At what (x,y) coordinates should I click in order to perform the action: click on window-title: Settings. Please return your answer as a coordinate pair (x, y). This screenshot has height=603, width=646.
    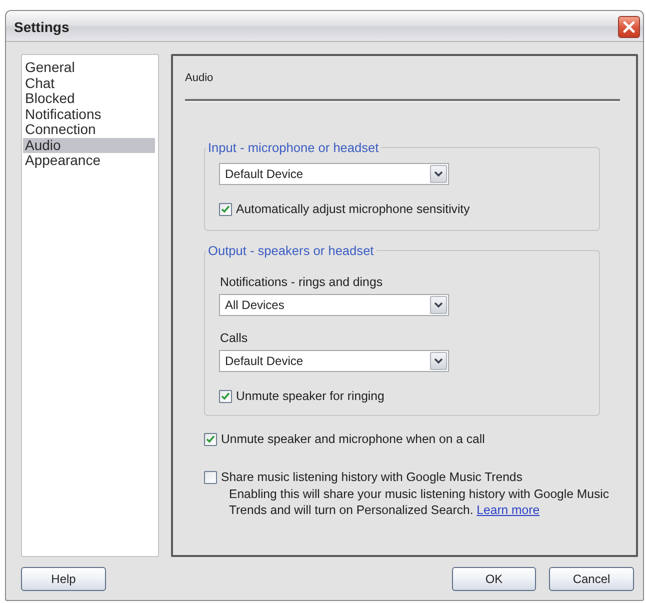
    Looking at the image, I should click on (42, 27).